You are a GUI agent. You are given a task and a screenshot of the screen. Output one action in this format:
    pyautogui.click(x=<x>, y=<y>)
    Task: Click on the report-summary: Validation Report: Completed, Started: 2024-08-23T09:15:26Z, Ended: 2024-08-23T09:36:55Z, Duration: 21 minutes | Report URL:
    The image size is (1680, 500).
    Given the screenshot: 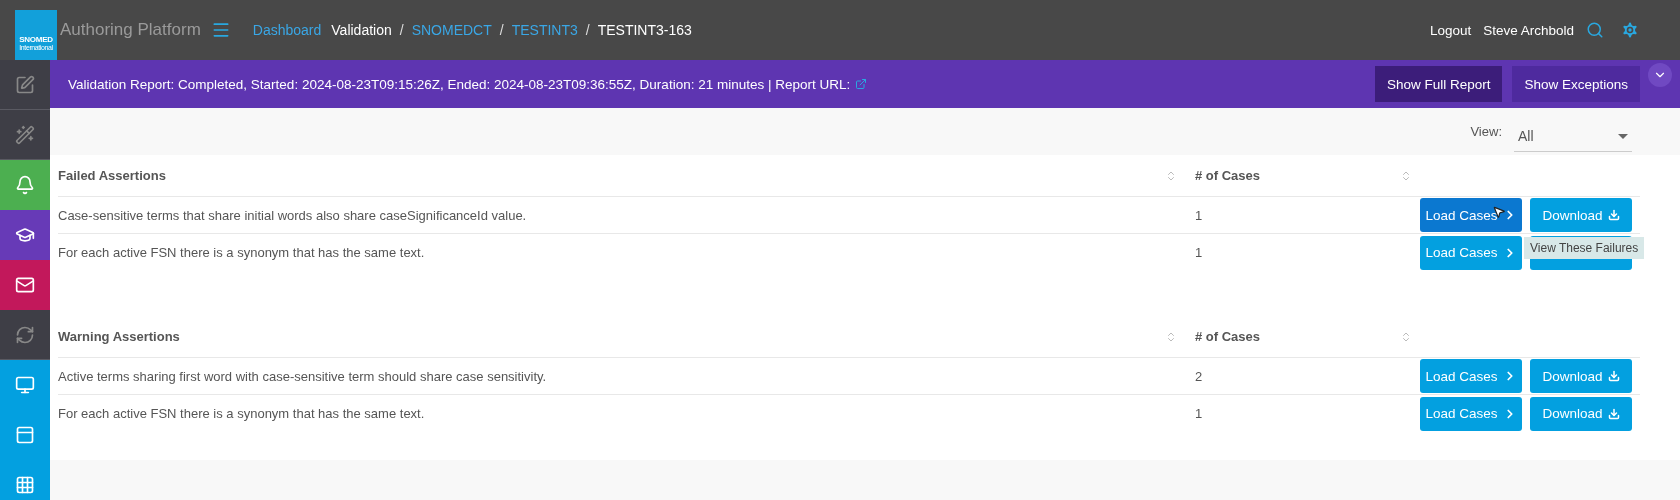 What is the action you would take?
    pyautogui.click(x=459, y=84)
    